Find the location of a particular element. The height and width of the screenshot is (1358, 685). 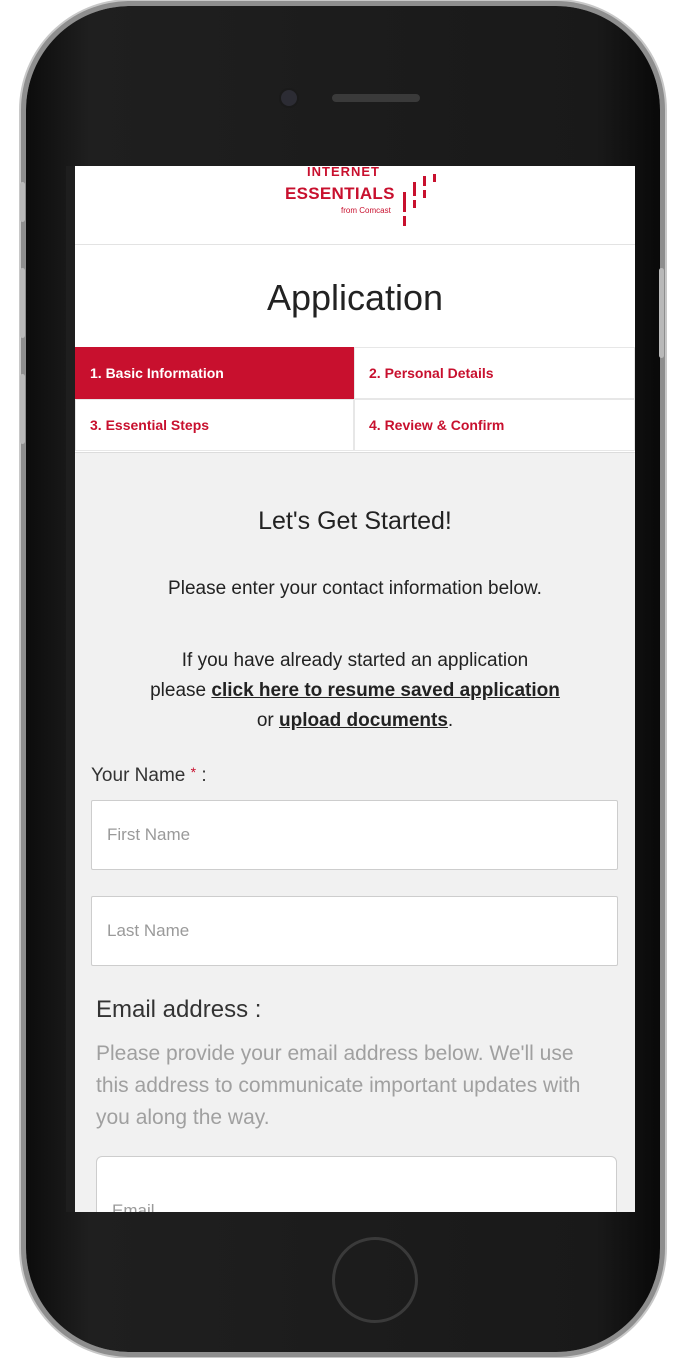

first-name-field is located at coordinates (354, 835).